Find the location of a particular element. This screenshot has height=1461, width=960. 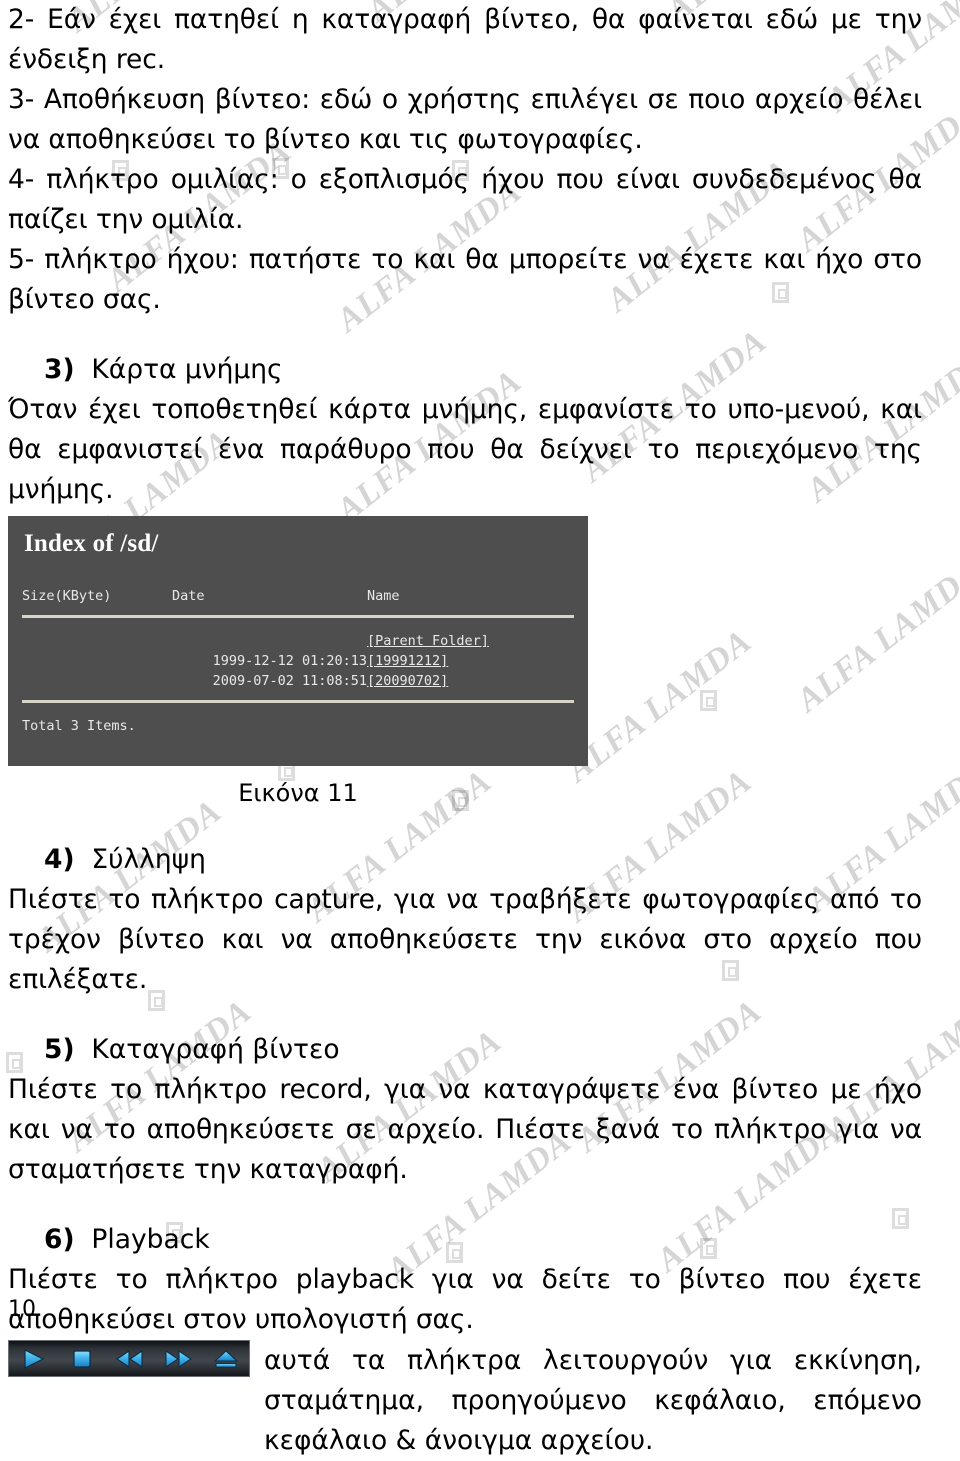

forward-button is located at coordinates (178, 1359).